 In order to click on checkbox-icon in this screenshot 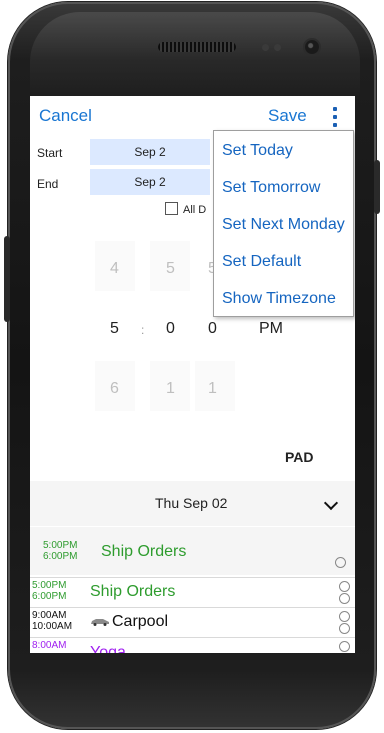, I will do `click(171, 208)`.